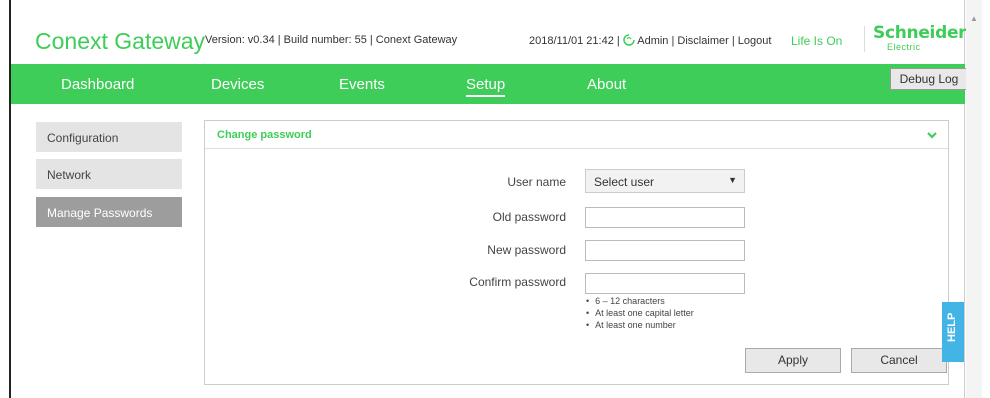 Image resolution: width=990 pixels, height=398 pixels. What do you see at coordinates (362, 84) in the screenshot?
I see `nav-events: Events` at bounding box center [362, 84].